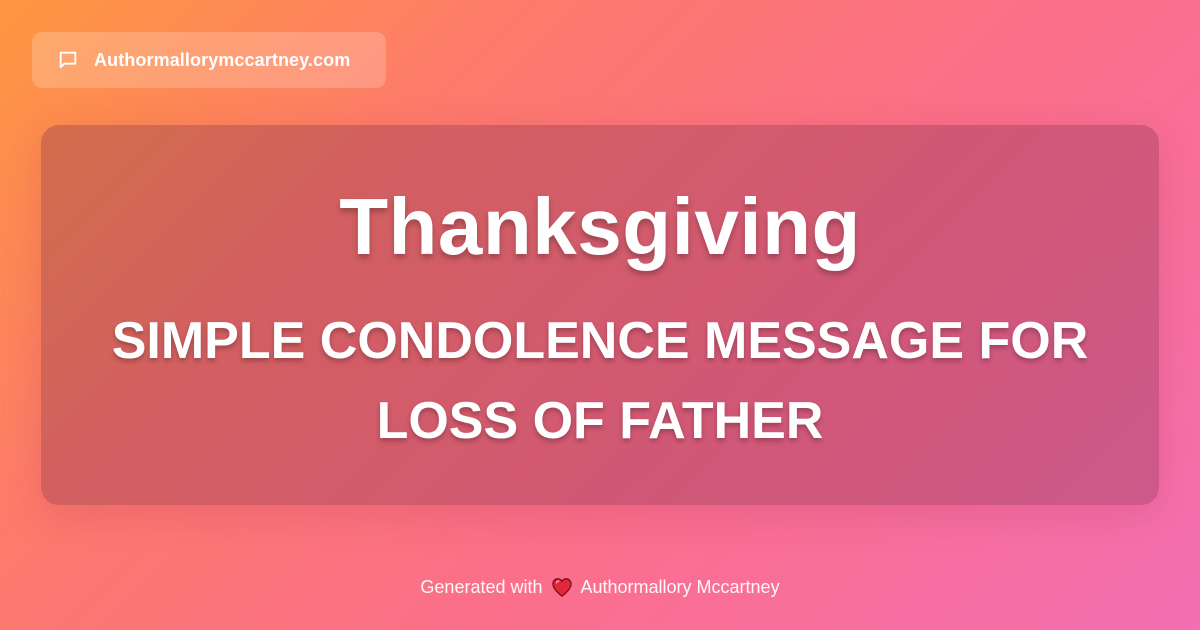 This screenshot has width=1200, height=630. What do you see at coordinates (680, 586) in the screenshot?
I see `footer-author: Authormallory Mccartney` at bounding box center [680, 586].